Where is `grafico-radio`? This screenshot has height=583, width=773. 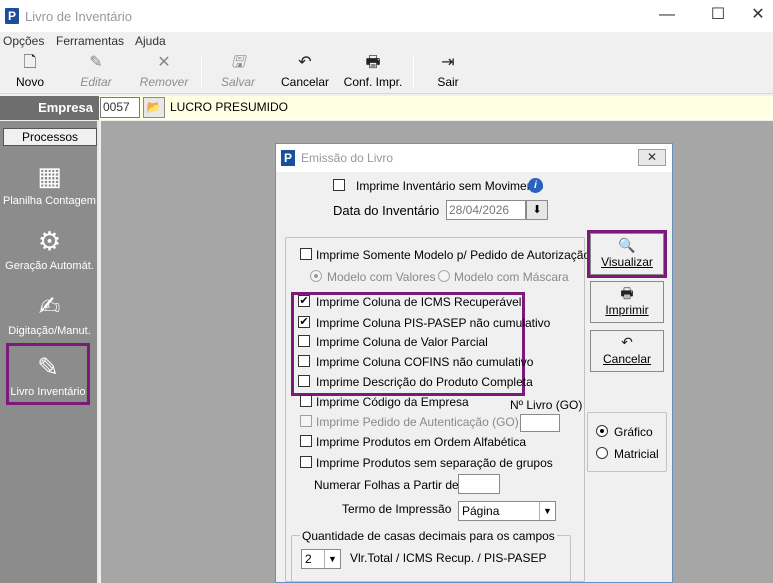
grafico-radio is located at coordinates (602, 431).